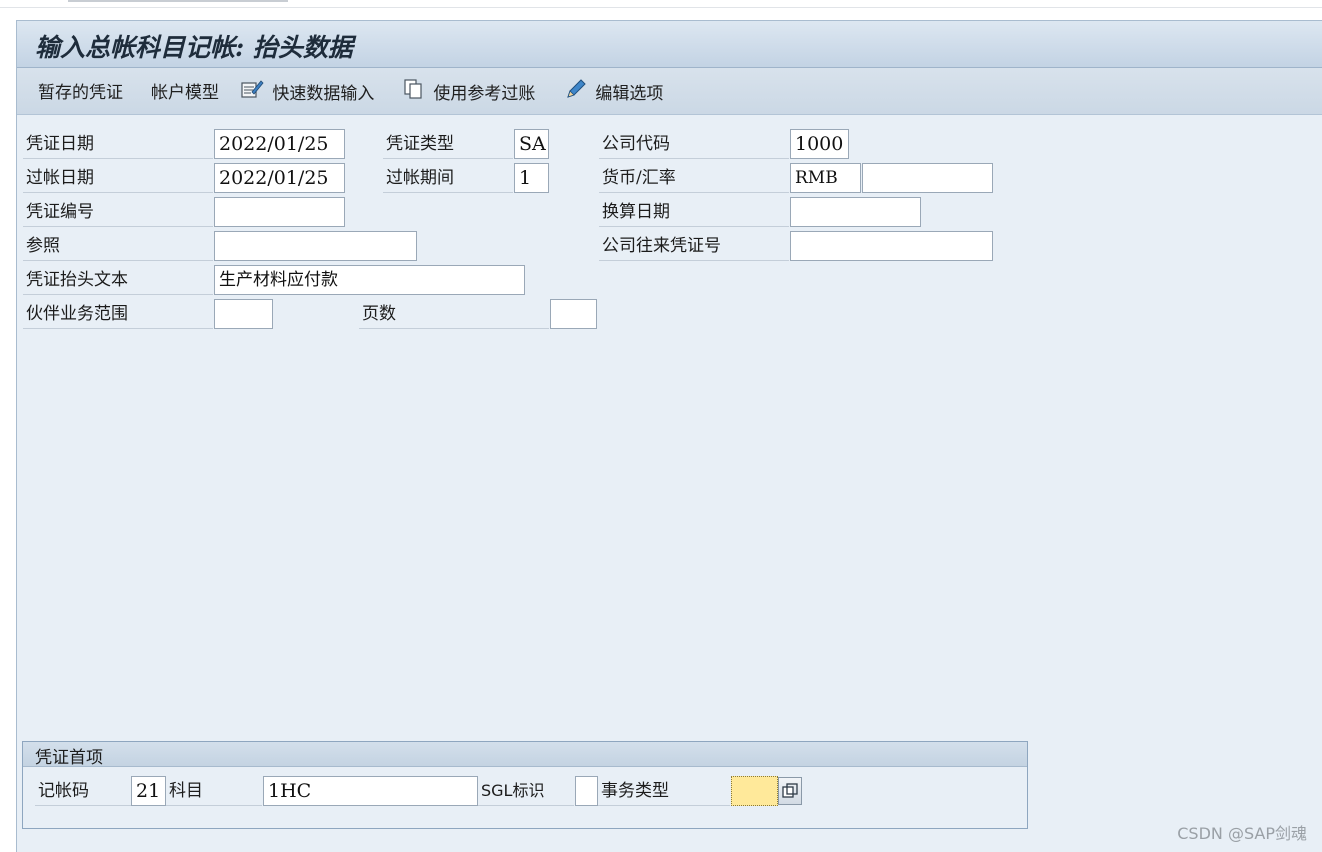 Image resolution: width=1322 pixels, height=852 pixels. What do you see at coordinates (369, 280) in the screenshot?
I see `header-text-field: 生产材料应付款` at bounding box center [369, 280].